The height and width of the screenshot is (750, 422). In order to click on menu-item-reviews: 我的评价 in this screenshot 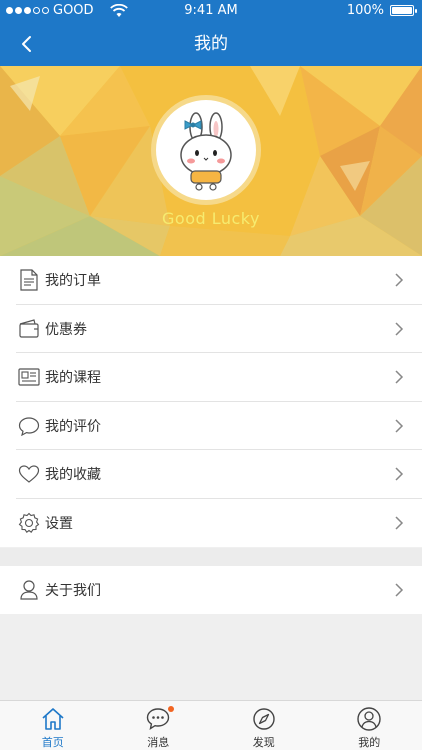, I will do `click(211, 426)`.